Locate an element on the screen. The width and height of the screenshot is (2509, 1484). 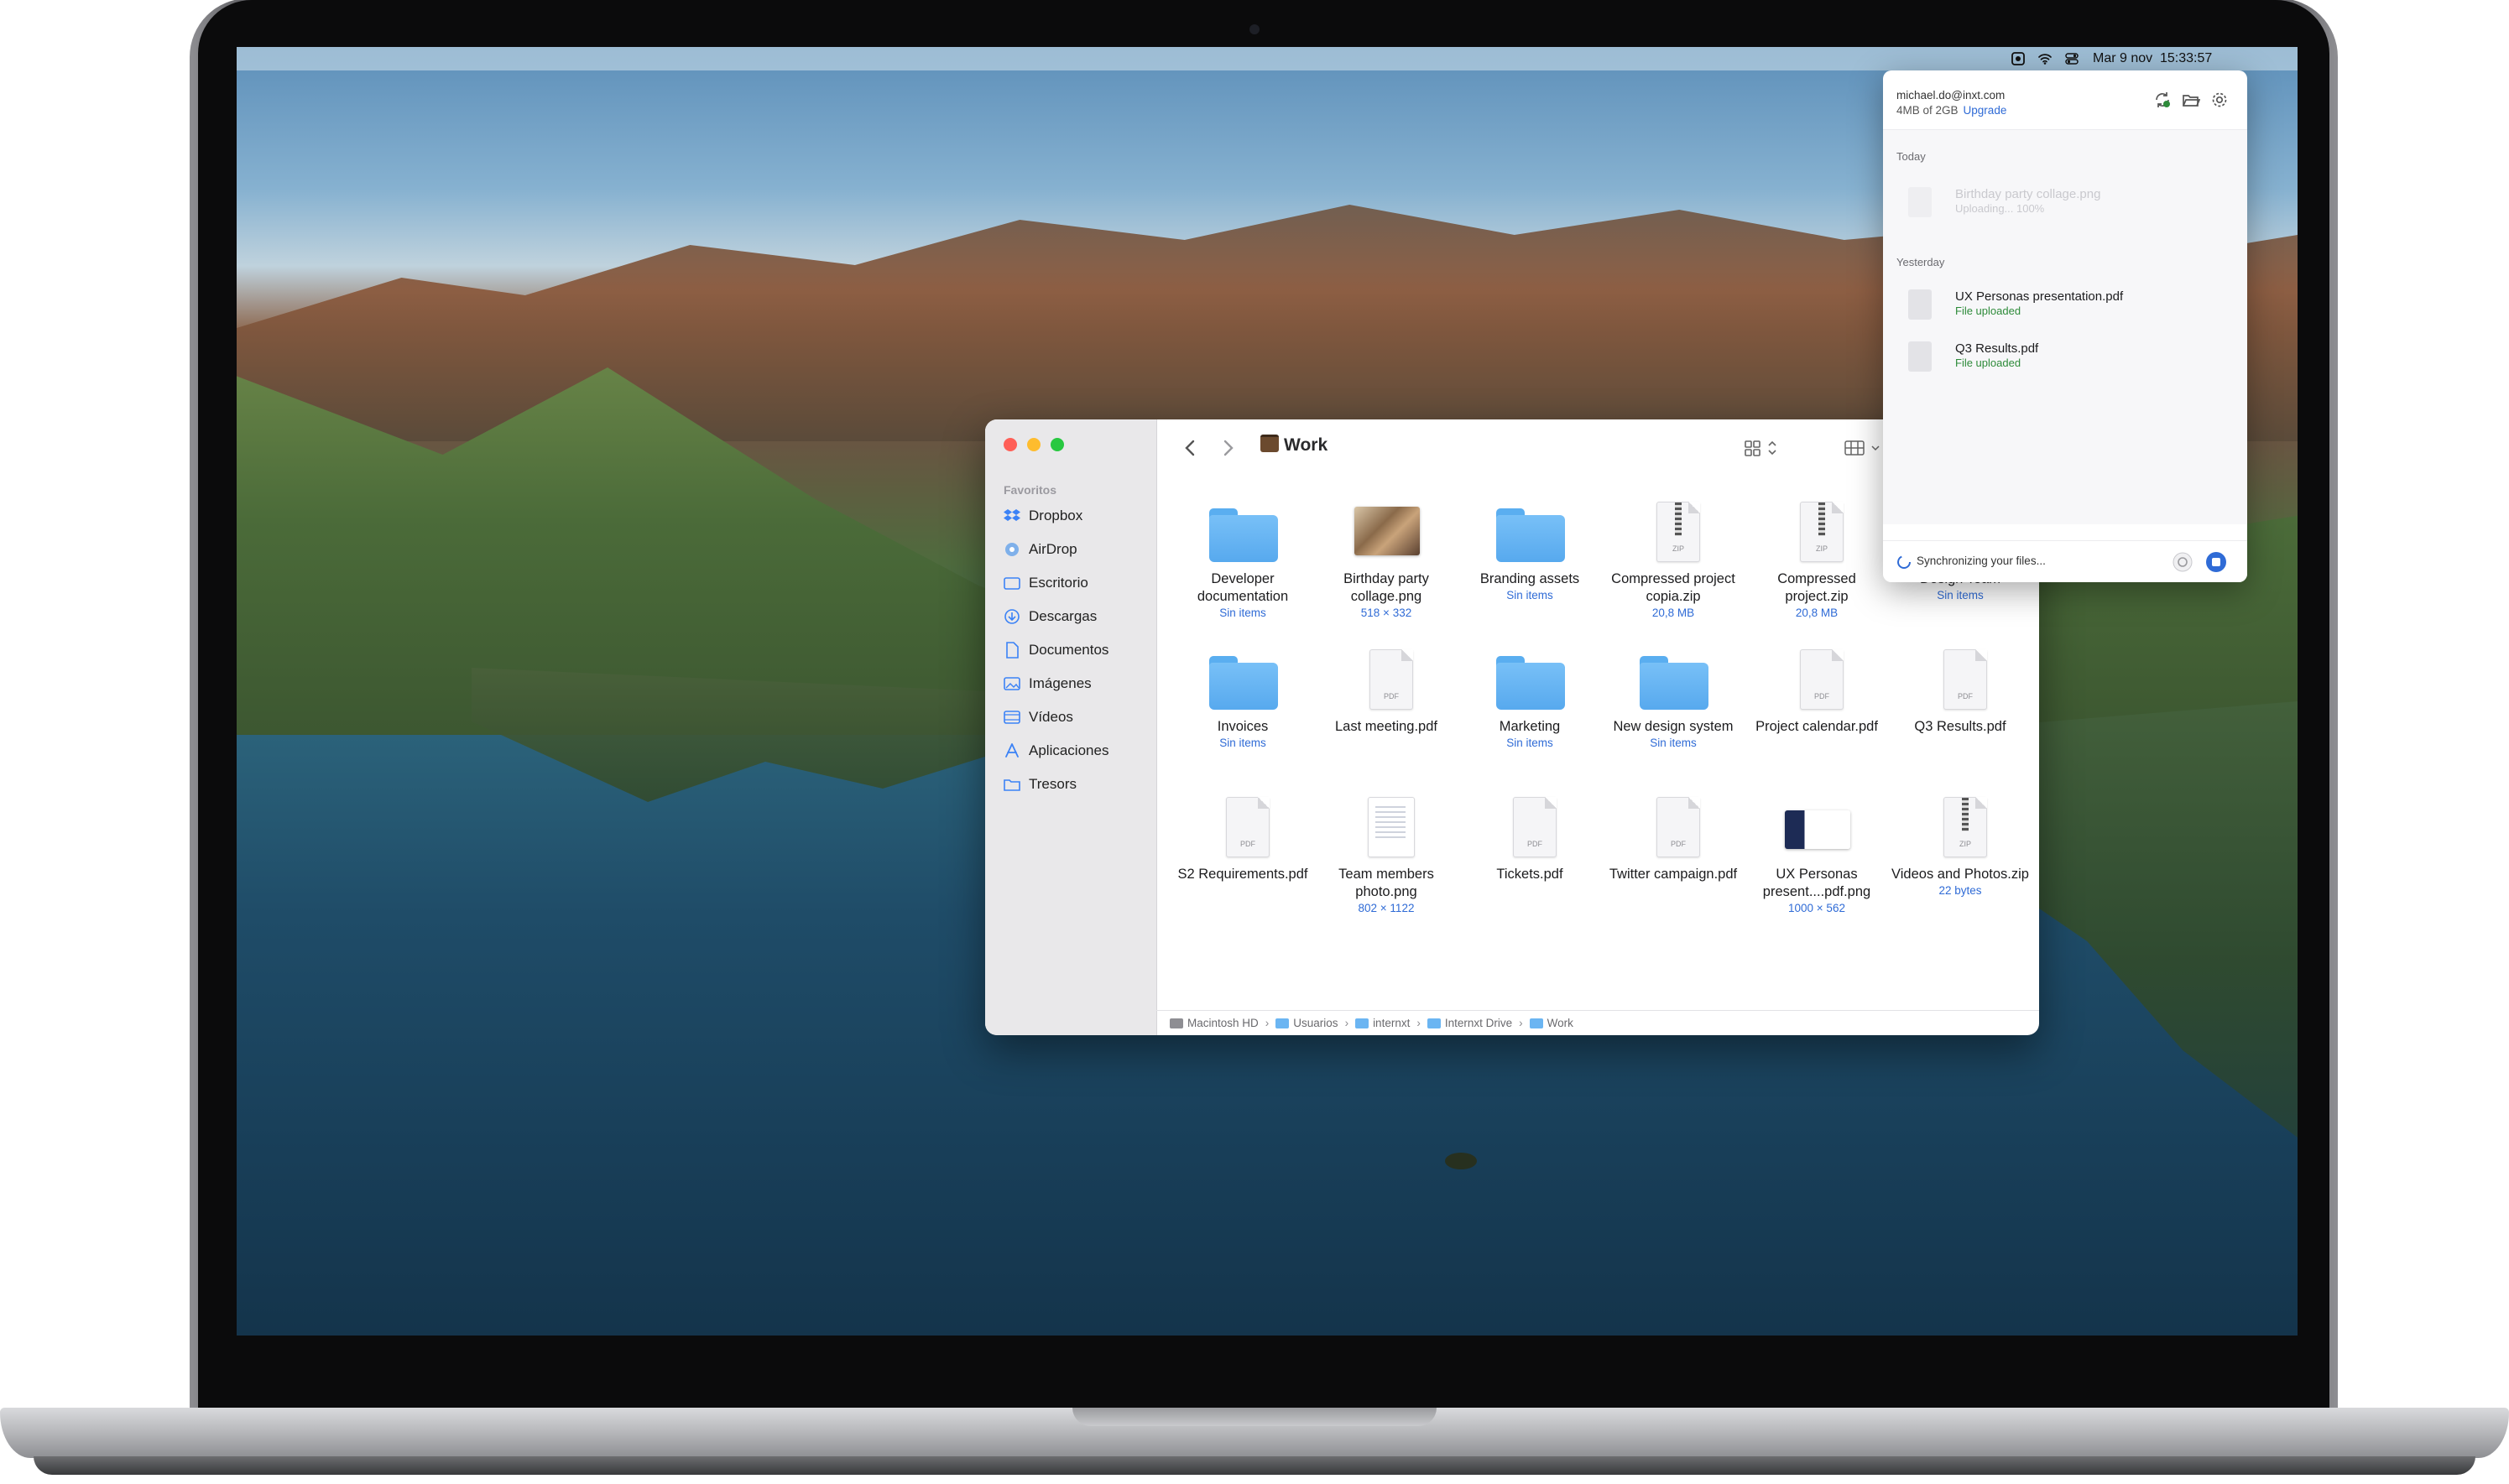
file-name: Invoices is located at coordinates (1243, 726).